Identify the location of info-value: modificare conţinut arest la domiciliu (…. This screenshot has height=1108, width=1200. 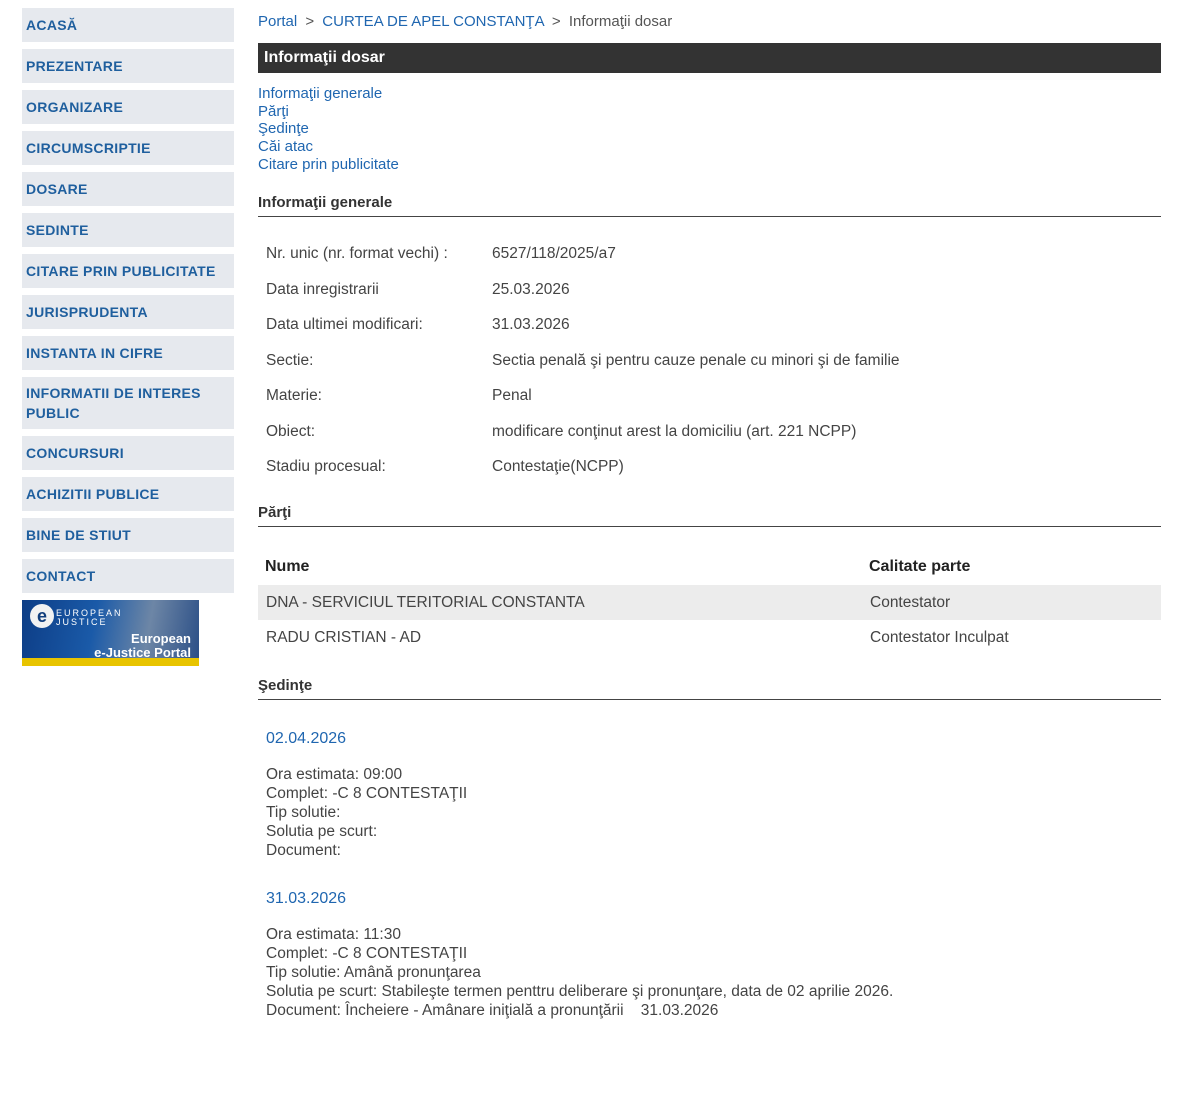
(674, 431).